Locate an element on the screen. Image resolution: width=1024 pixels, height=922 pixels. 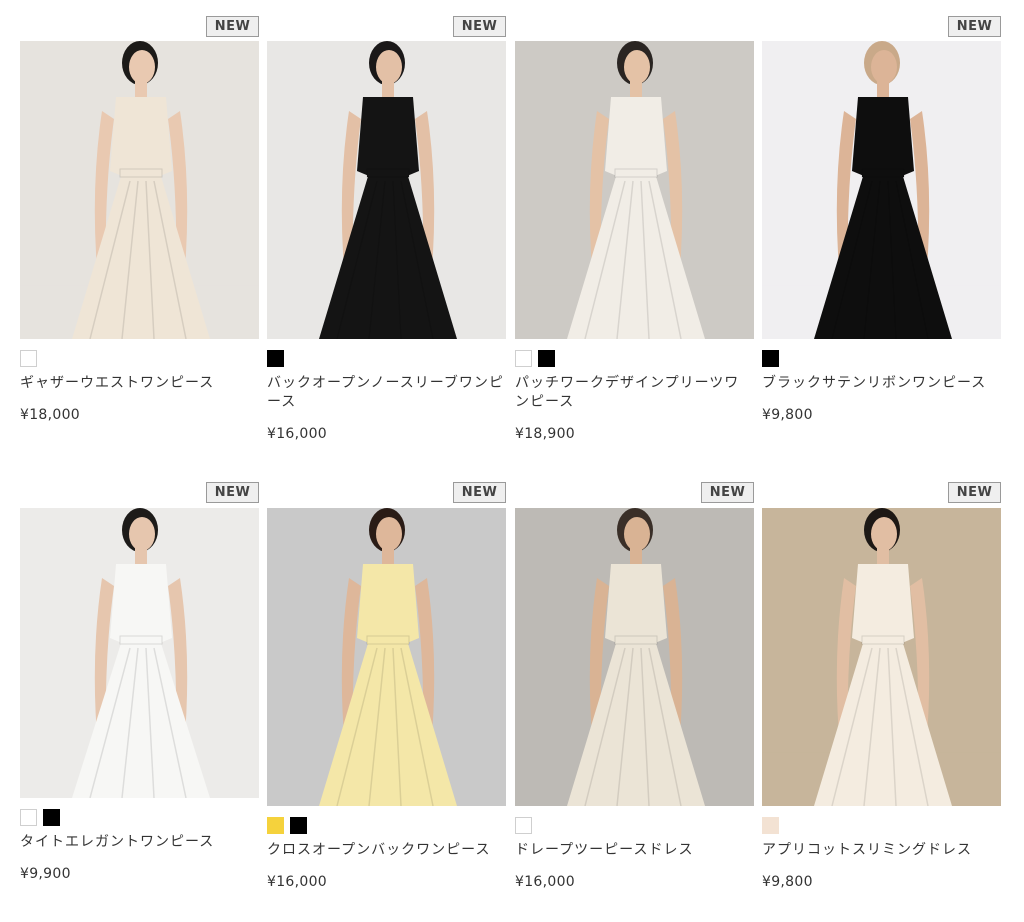
product-card: NEW ギャザーウエストワンピース ¥18,000 is located at coordinates (139, 236).